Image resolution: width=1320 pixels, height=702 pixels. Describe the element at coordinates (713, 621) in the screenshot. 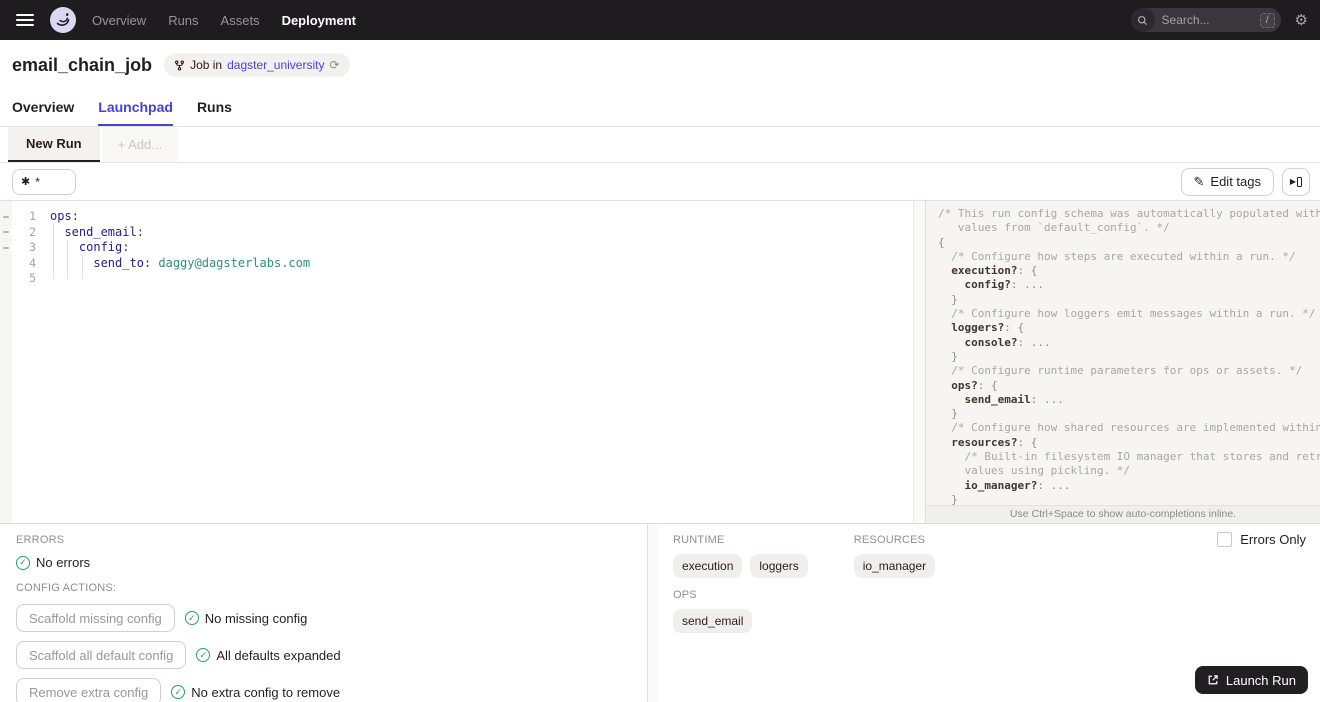

I see `tag-pill: send_email` at that location.